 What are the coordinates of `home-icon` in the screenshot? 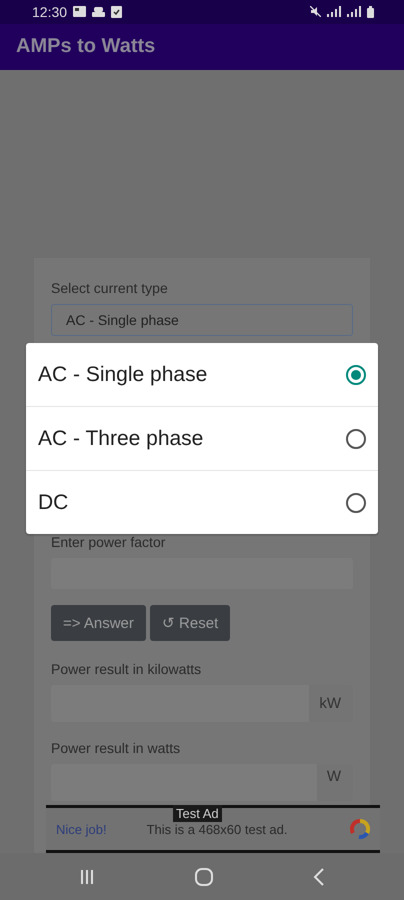 It's located at (204, 876).